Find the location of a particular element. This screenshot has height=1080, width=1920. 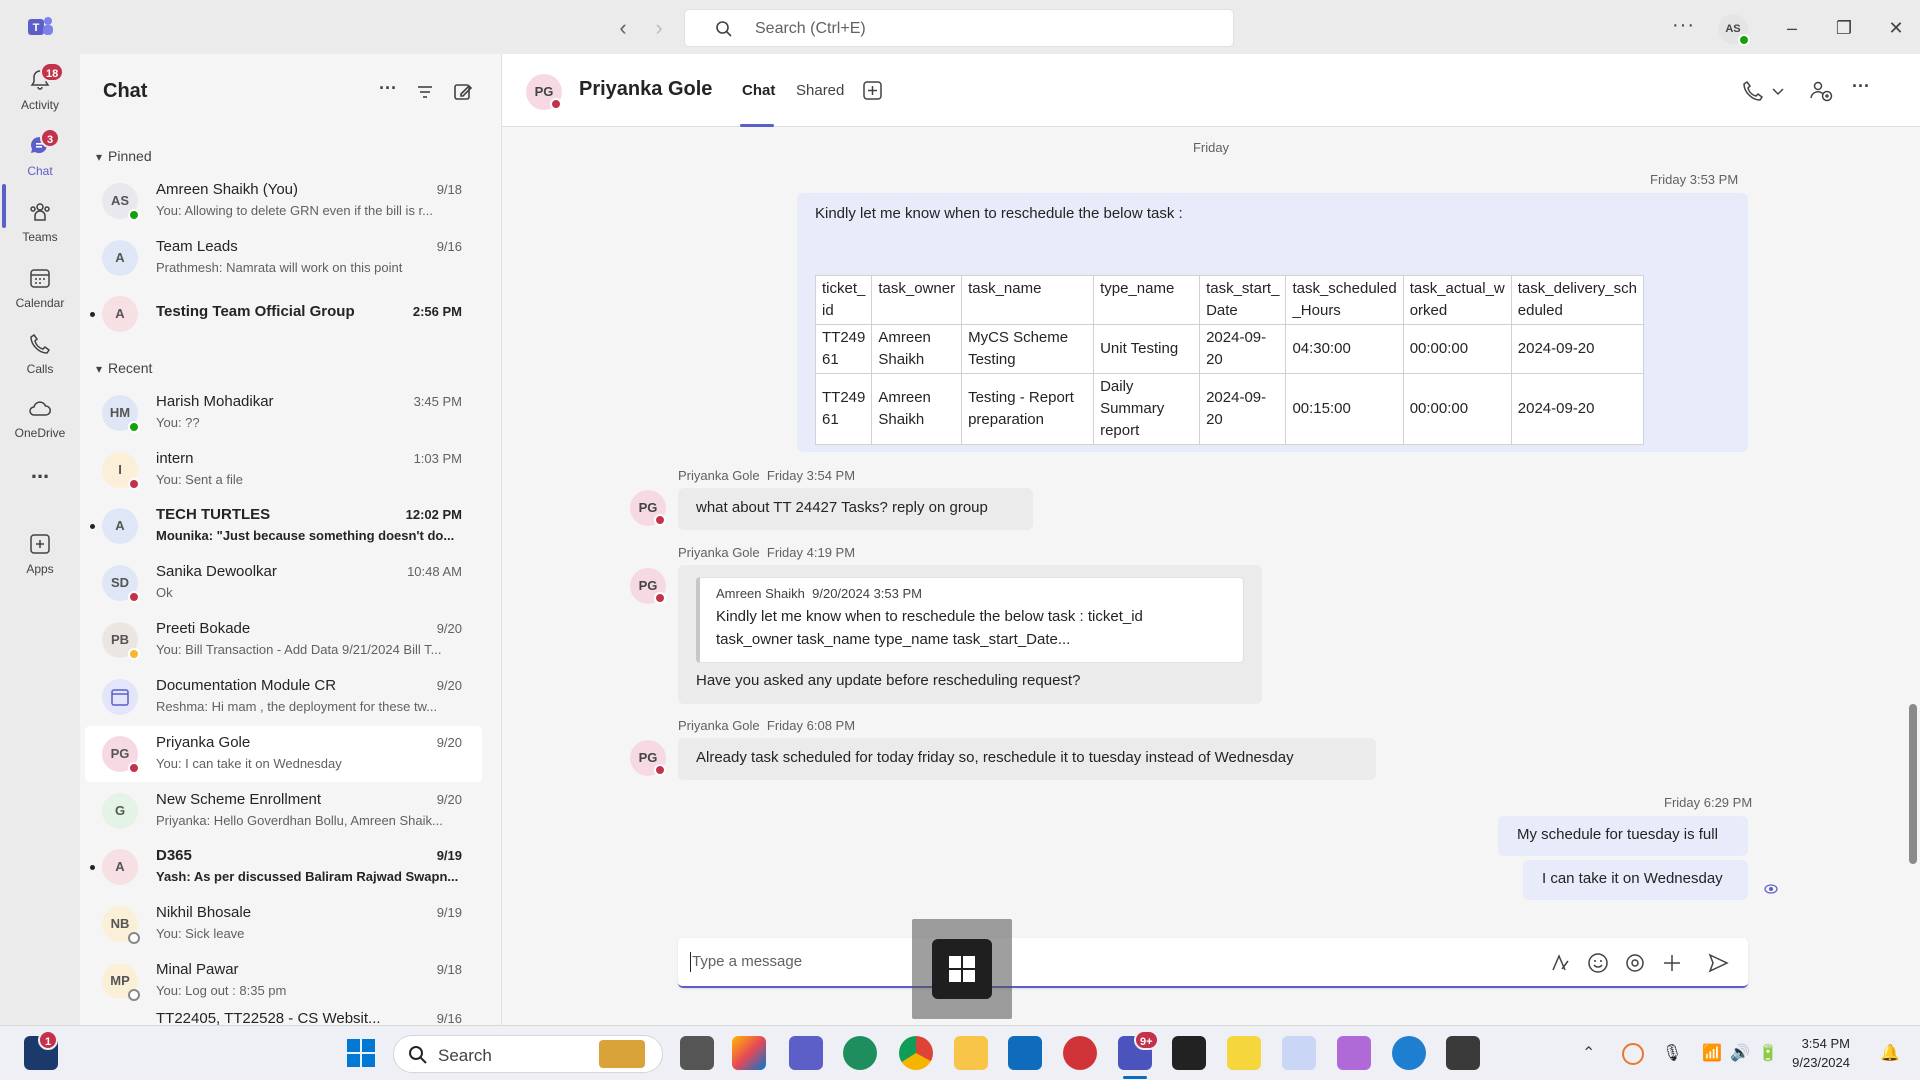

clock-date: 9/23/2024 is located at coordinates (1821, 1062).